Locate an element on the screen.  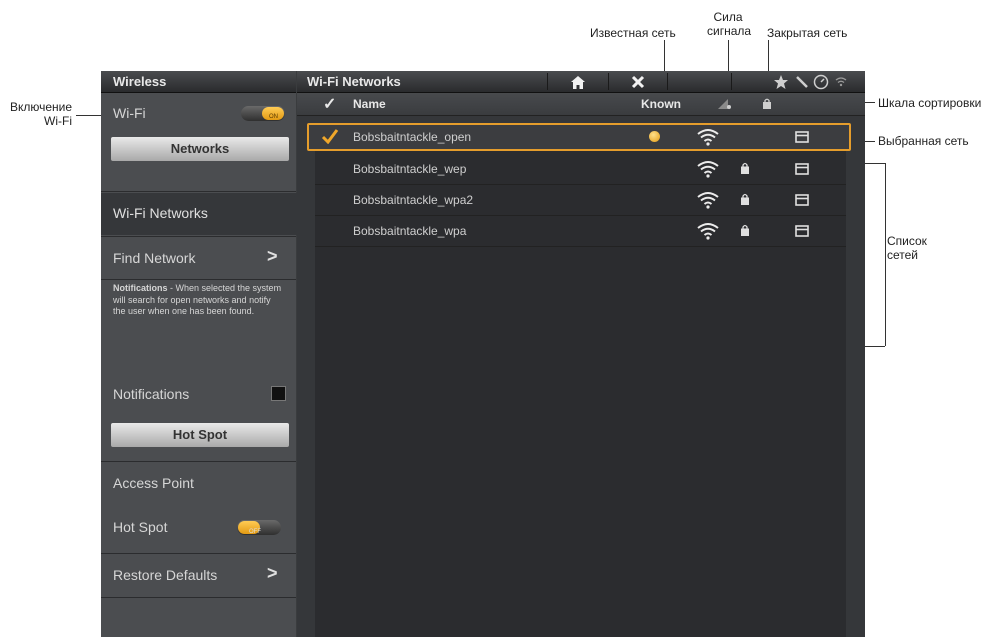
annotation-line is located at coordinates (89, 115).